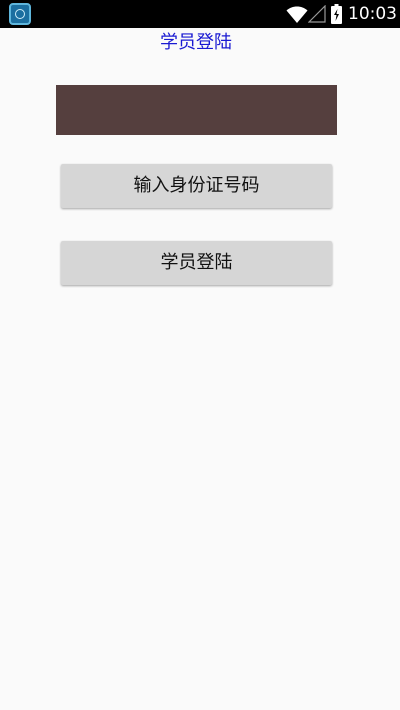  Describe the element at coordinates (372, 14) in the screenshot. I see `status-clock: 10:03` at that location.